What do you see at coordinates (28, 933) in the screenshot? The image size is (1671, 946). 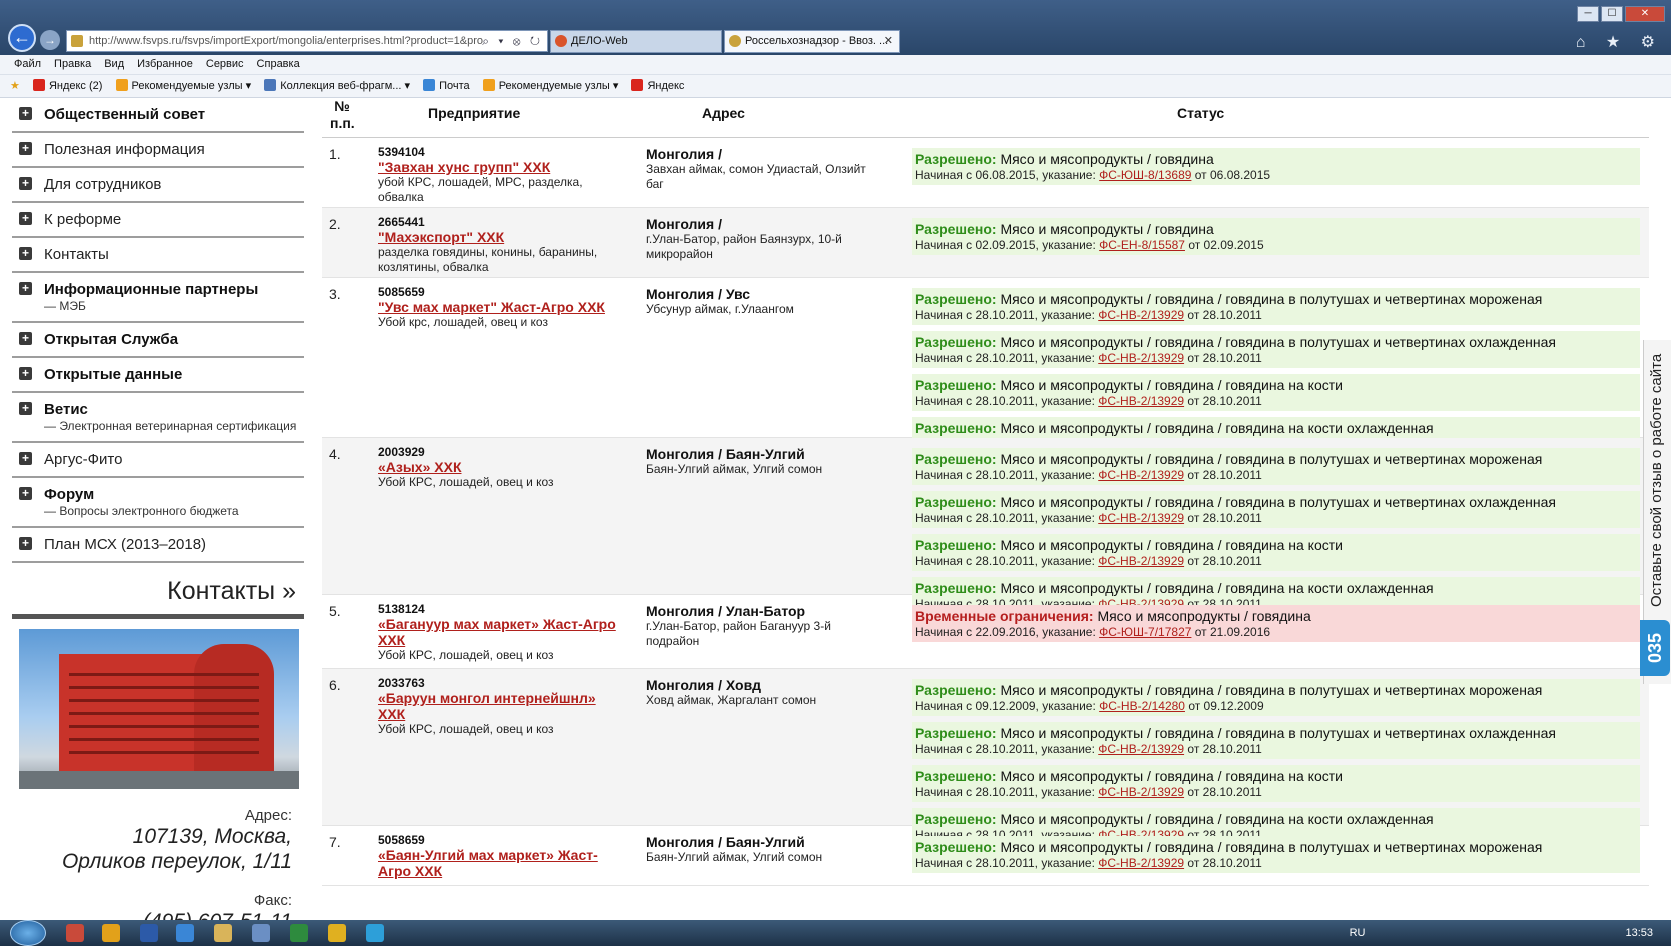 I see `start-button` at bounding box center [28, 933].